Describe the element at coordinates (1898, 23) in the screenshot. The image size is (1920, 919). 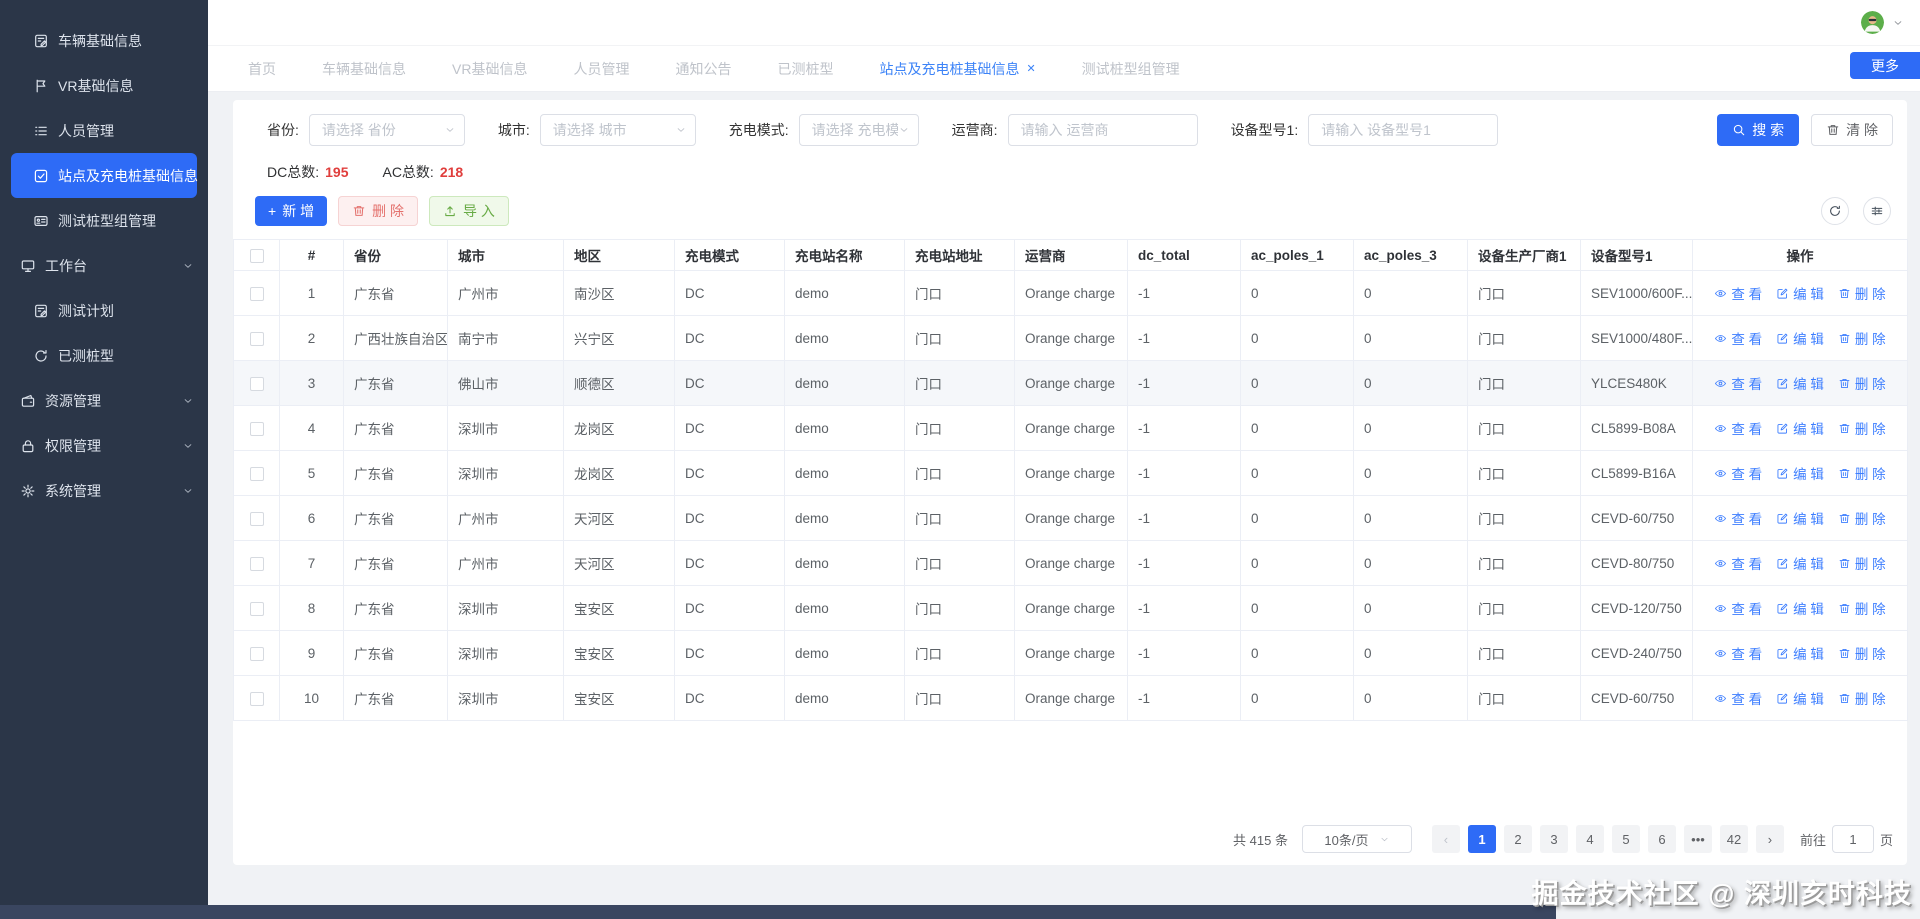
I see `chevron-down-icon` at that location.